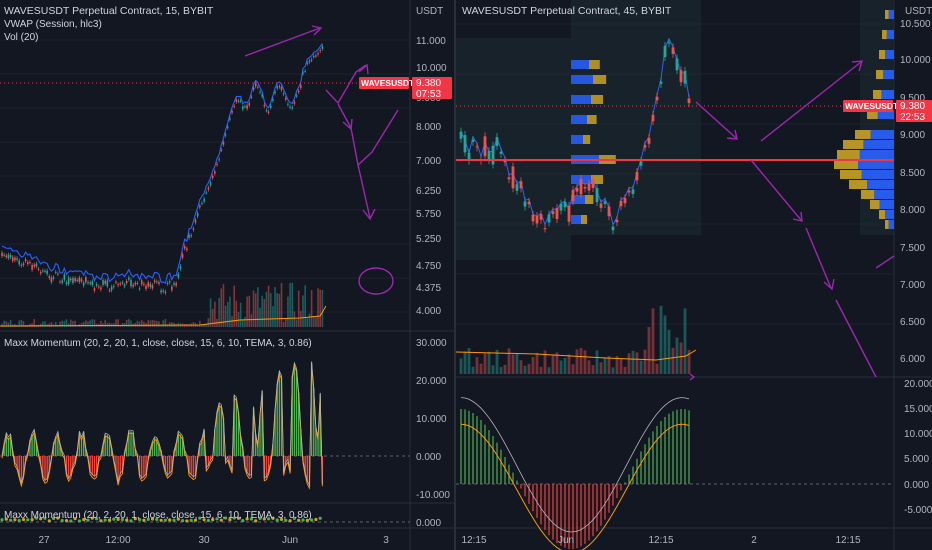 The image size is (932, 550). What do you see at coordinates (915, 24) in the screenshot?
I see `price-tick-label: 10.500` at bounding box center [915, 24].